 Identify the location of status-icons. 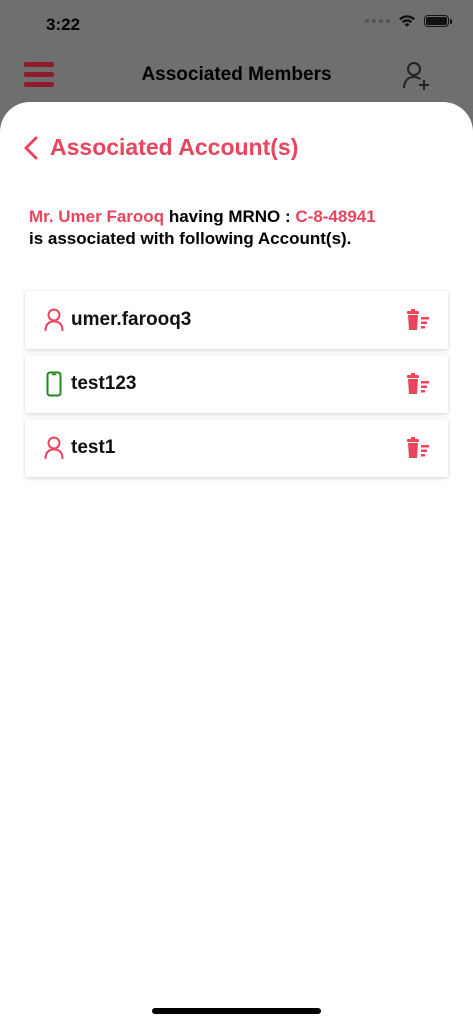
(408, 21).